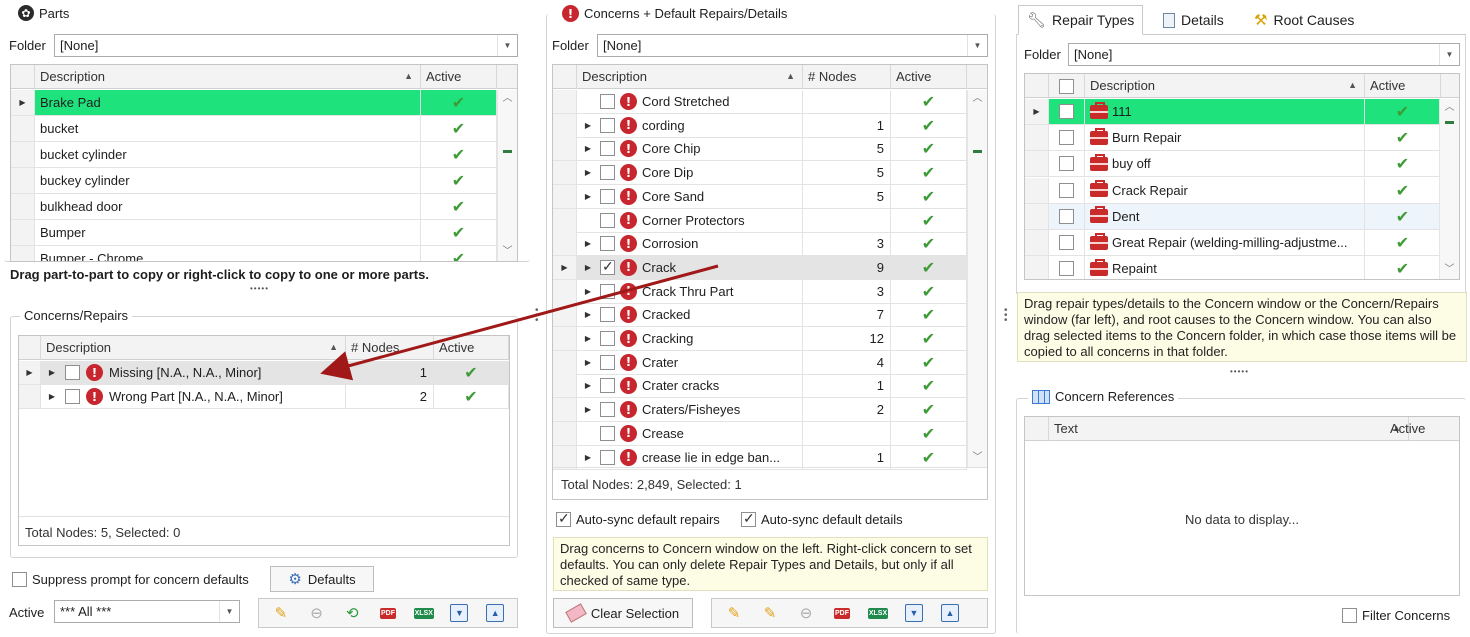 The image size is (1470, 637). I want to click on drag-arrow, so click(519, 322).